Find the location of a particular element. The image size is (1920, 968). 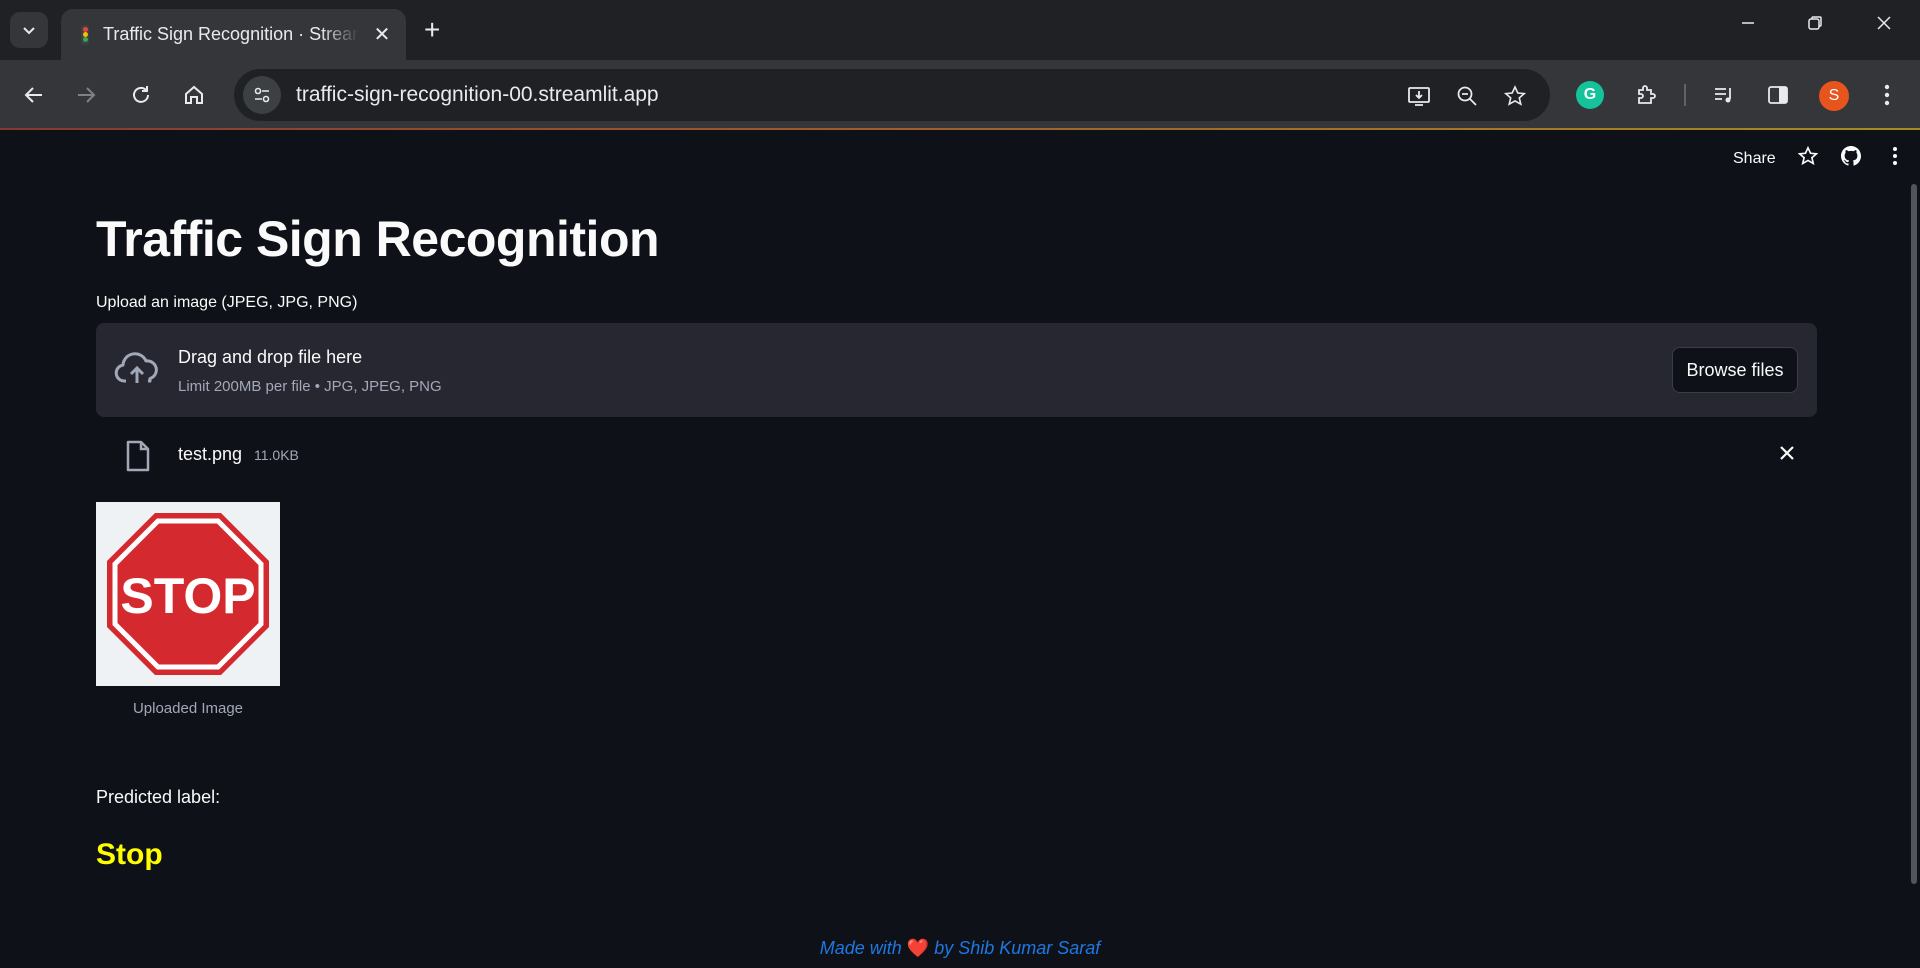

stop-sign-text: STOP is located at coordinates (187, 596).